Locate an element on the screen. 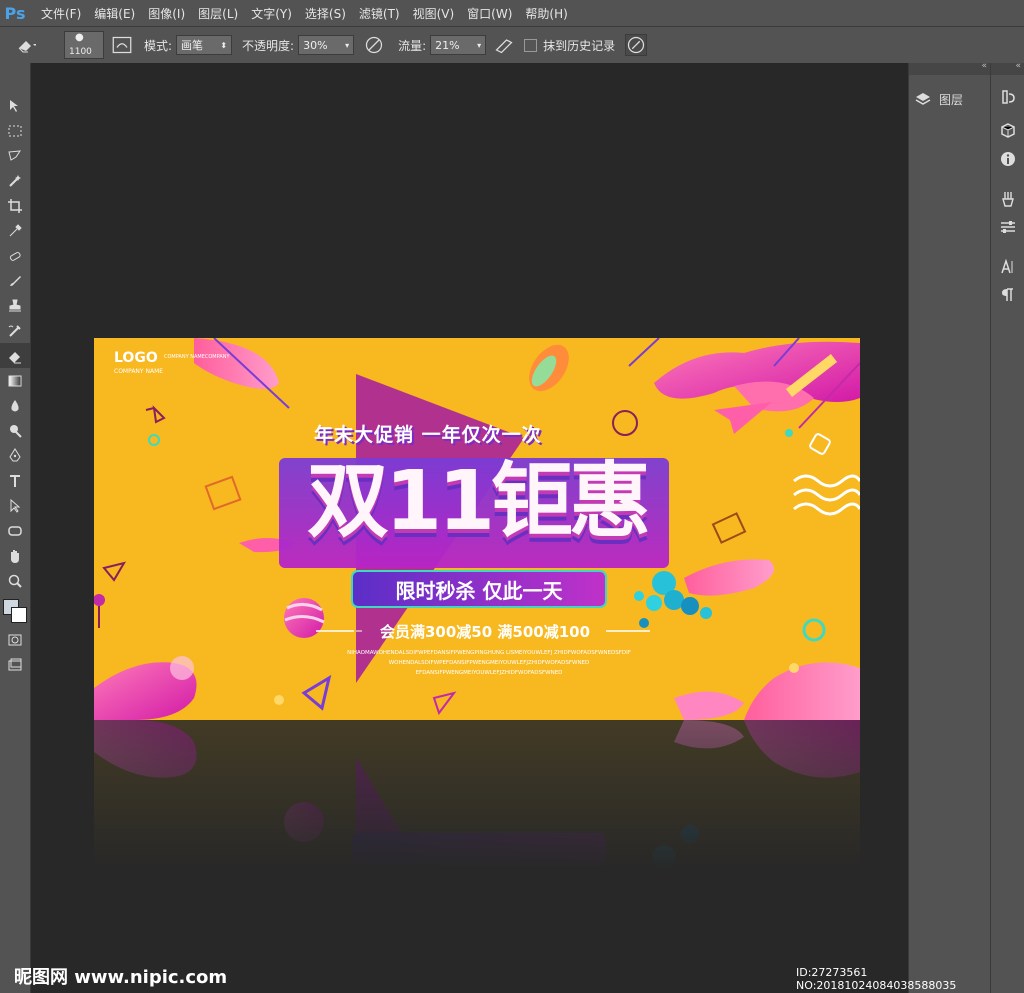 This screenshot has height=993, width=1024. hand-tool-icon is located at coordinates (15, 555).